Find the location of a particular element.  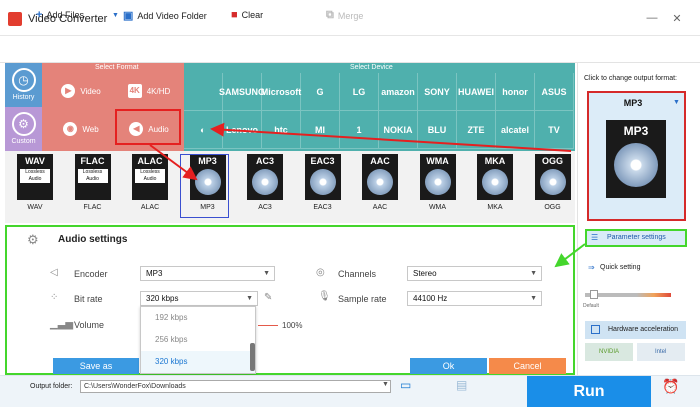

device-devices_row1-8: honor is located at coordinates (515, 92).